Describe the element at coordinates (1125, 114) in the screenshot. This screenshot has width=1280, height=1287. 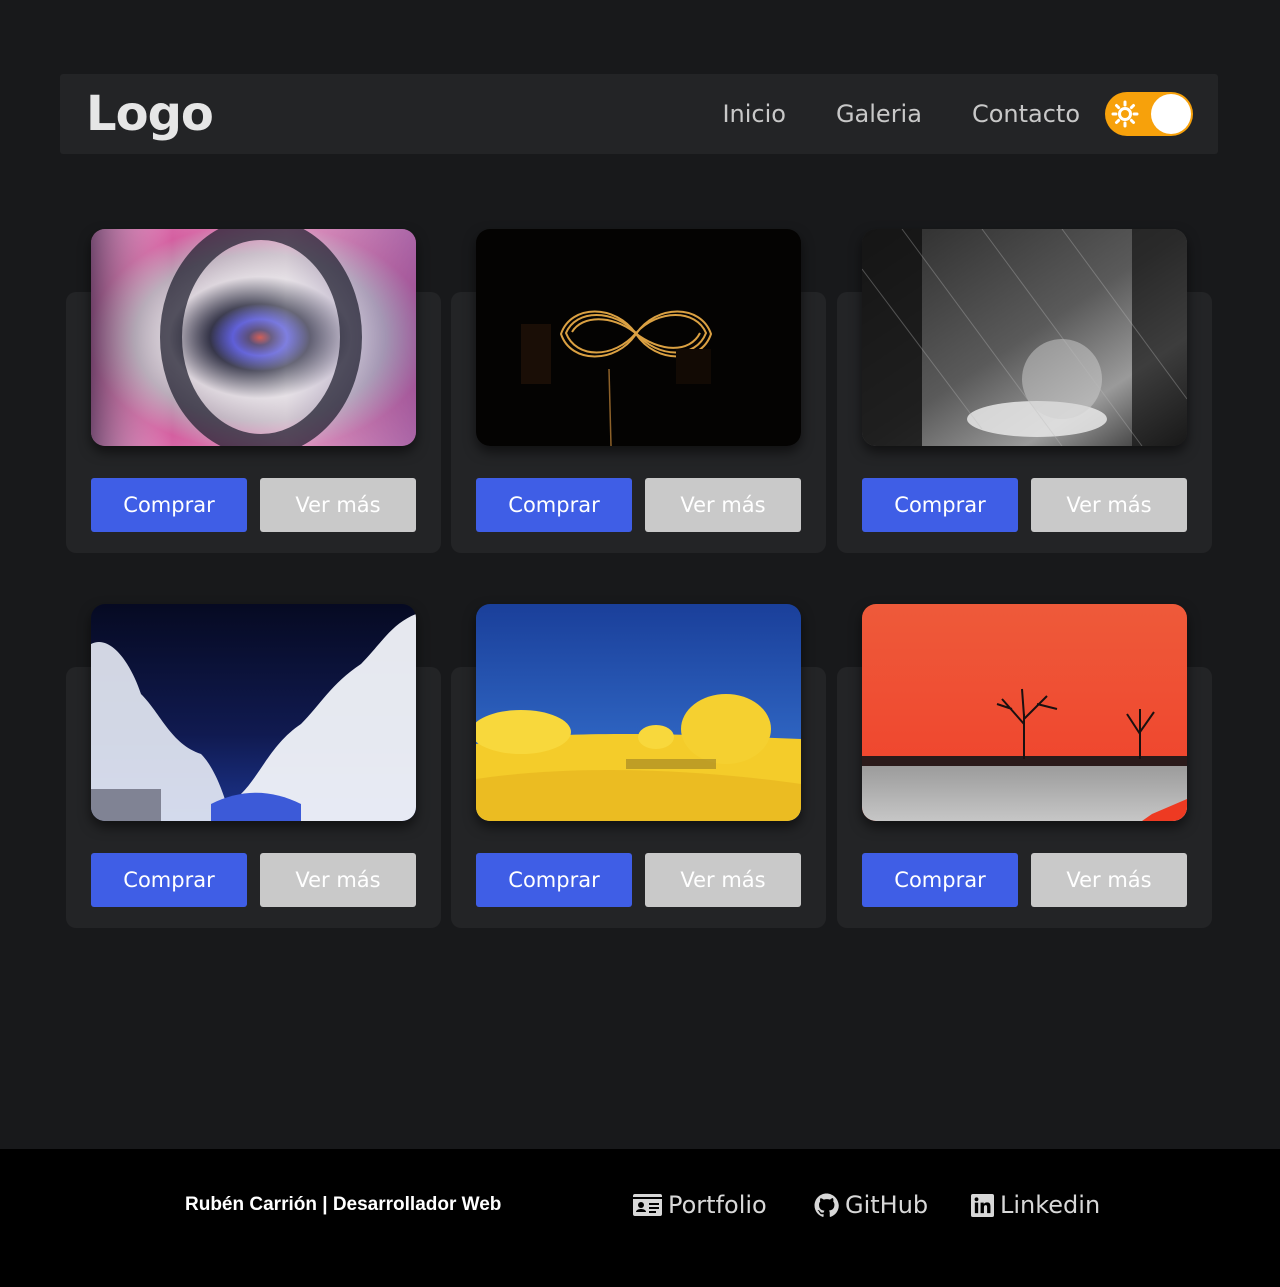
I see `sun-icon` at that location.